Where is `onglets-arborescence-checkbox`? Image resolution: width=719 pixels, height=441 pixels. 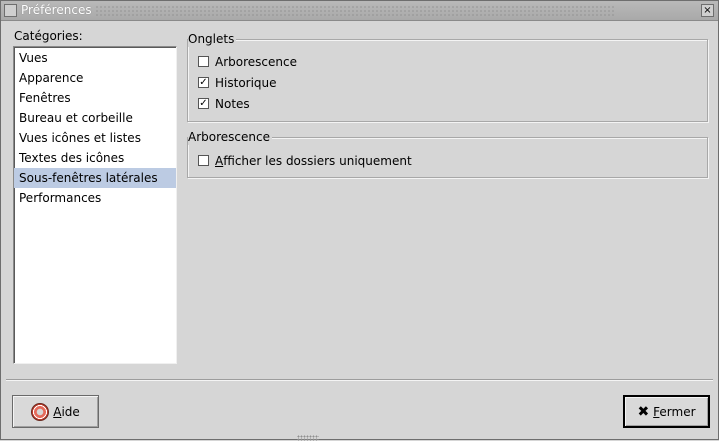
onglets-arborescence-checkbox is located at coordinates (203, 61).